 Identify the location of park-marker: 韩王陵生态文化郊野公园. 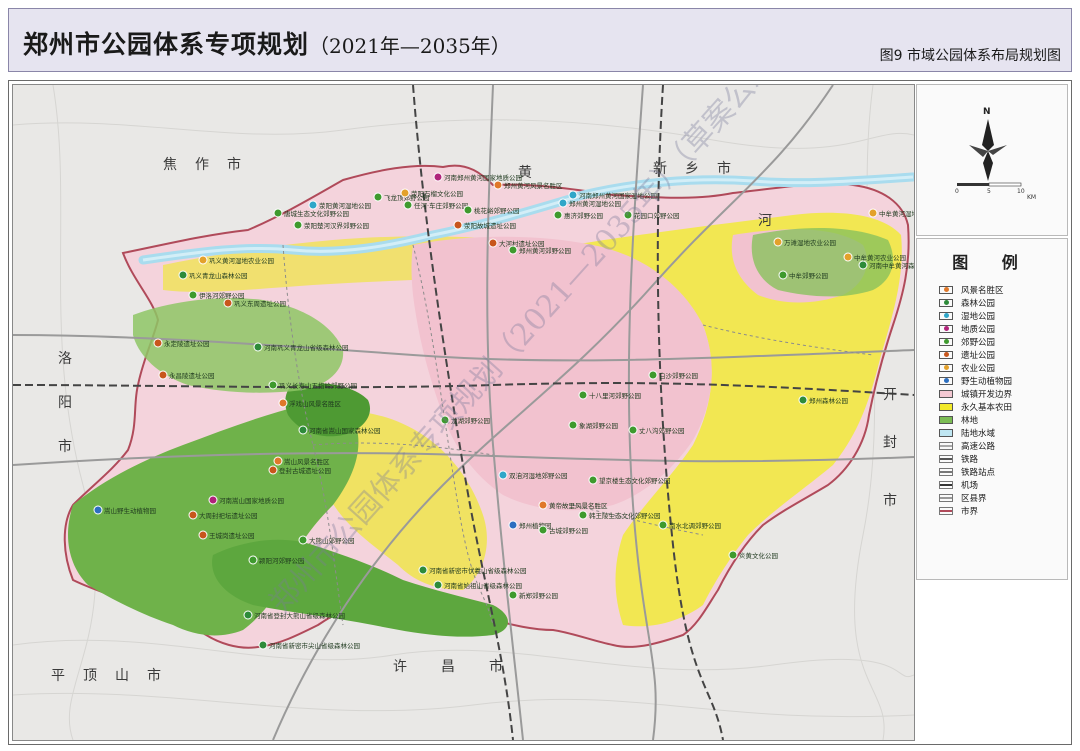
(619, 515).